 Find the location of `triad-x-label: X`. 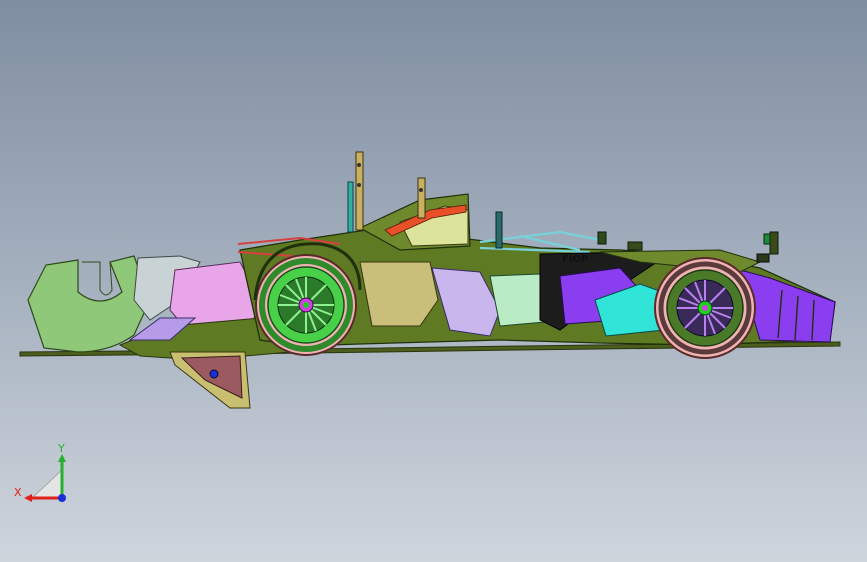

triad-x-label: X is located at coordinates (18, 492).